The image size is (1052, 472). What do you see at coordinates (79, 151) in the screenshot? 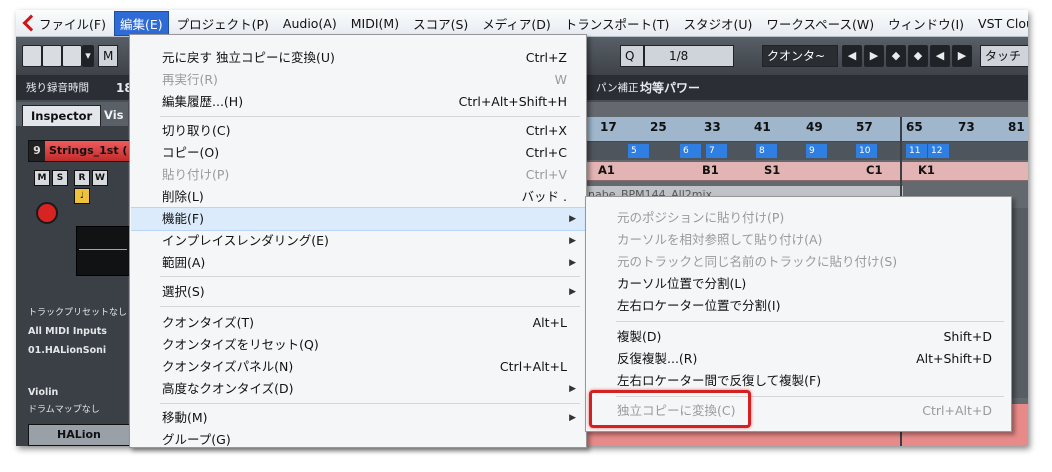
I see `track-header: 9 Strings_1st (` at bounding box center [79, 151].